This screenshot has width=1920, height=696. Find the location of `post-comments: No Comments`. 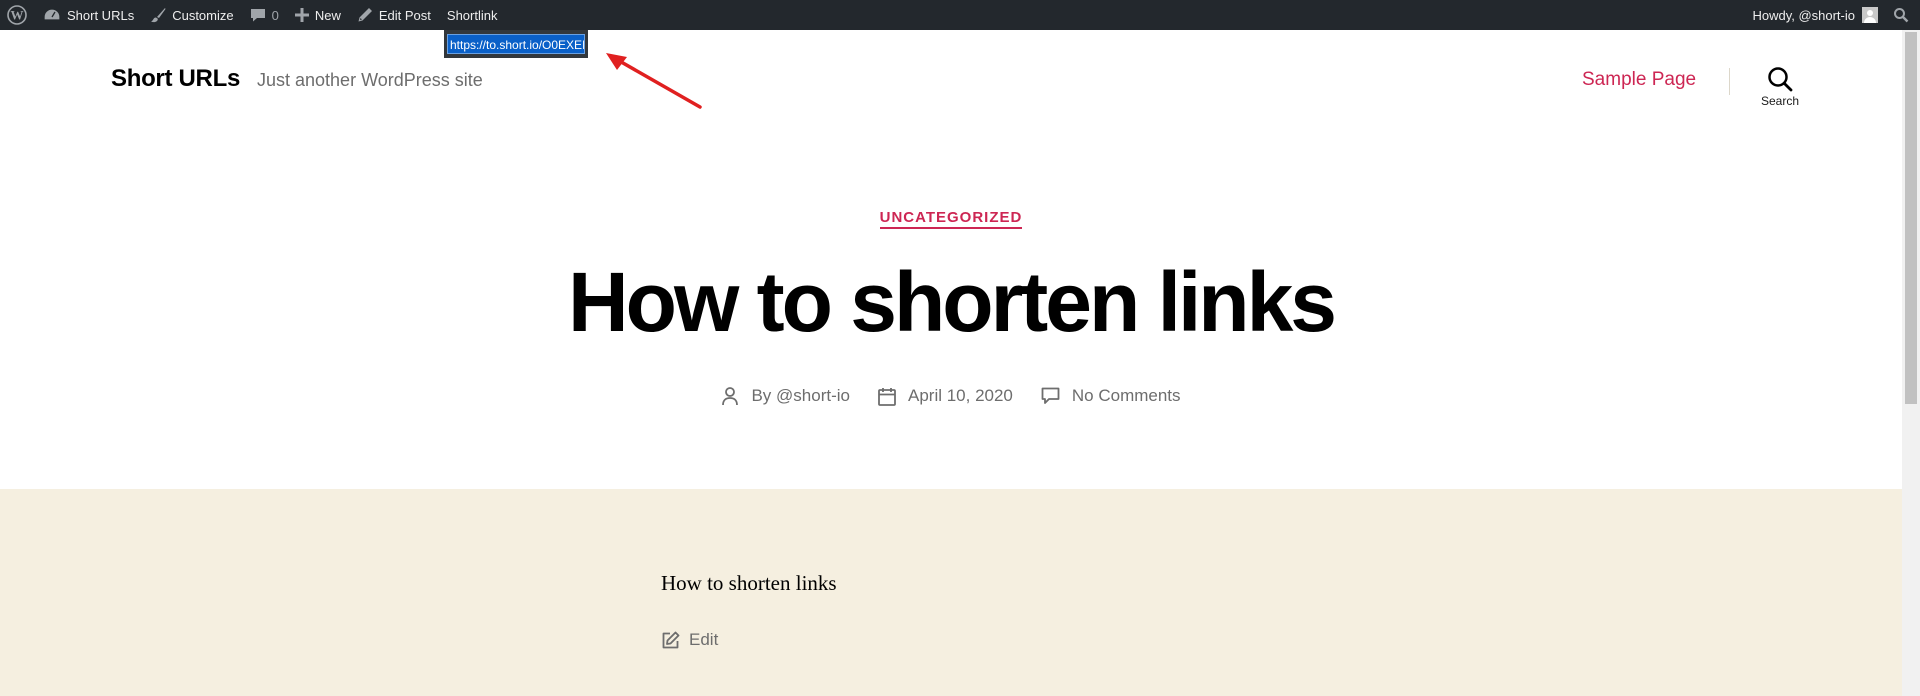

post-comments: No Comments is located at coordinates (1111, 396).